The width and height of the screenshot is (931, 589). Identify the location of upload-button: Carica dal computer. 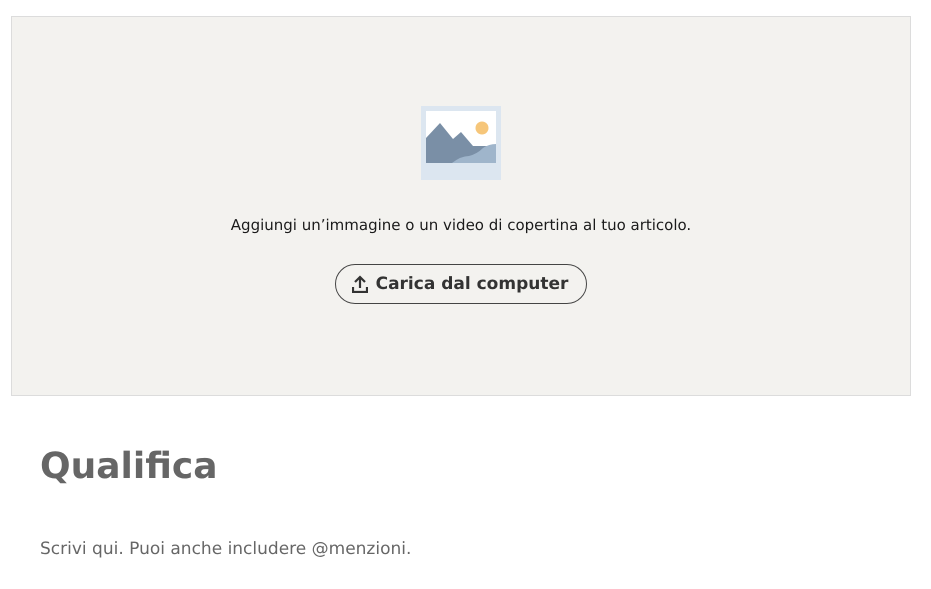
(461, 284).